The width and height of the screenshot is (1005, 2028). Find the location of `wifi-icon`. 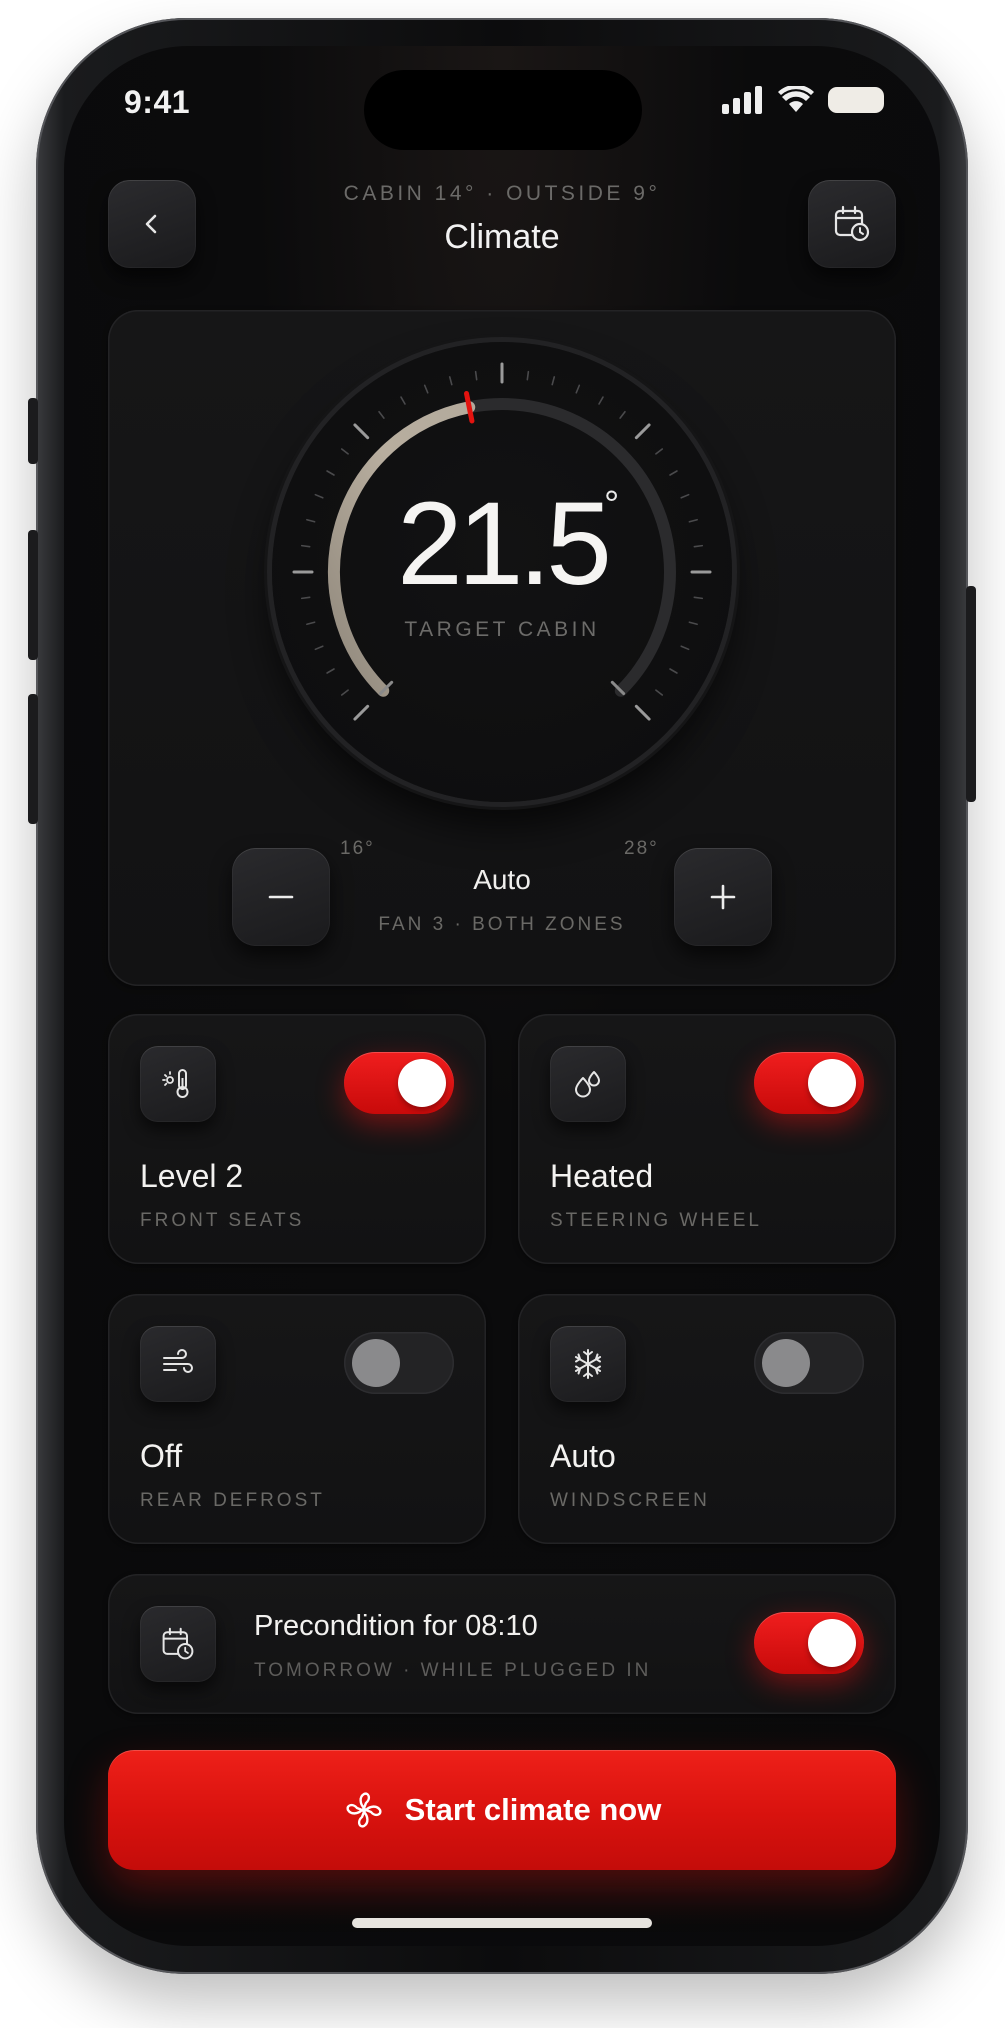

wifi-icon is located at coordinates (796, 99).